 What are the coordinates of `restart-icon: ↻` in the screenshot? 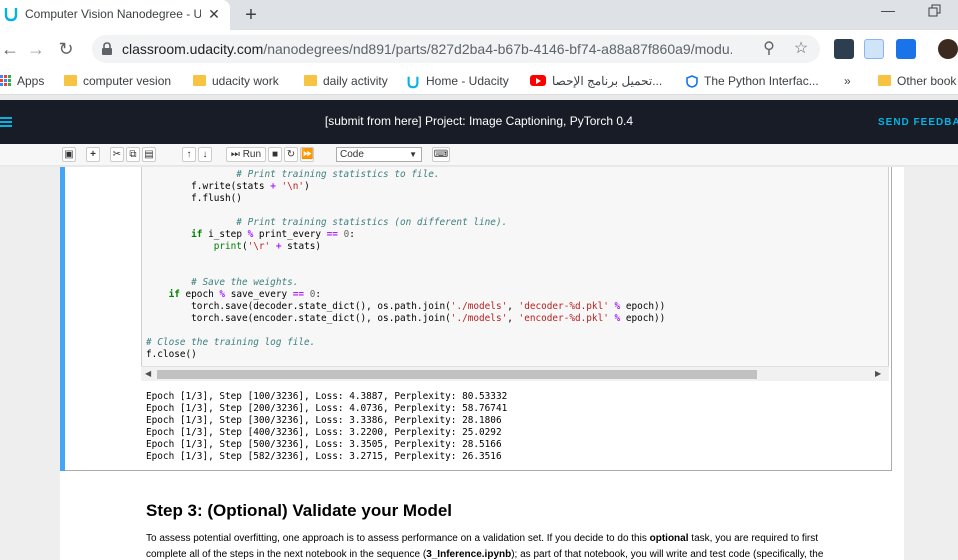 It's located at (291, 154).